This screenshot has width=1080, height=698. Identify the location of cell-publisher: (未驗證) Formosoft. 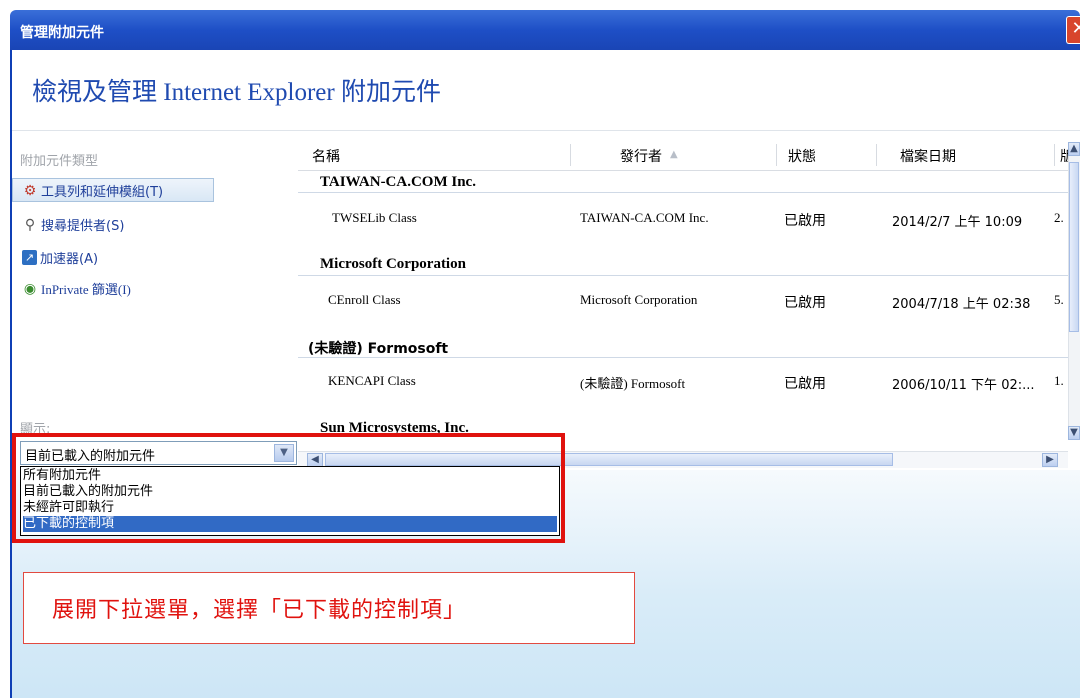
(633, 383).